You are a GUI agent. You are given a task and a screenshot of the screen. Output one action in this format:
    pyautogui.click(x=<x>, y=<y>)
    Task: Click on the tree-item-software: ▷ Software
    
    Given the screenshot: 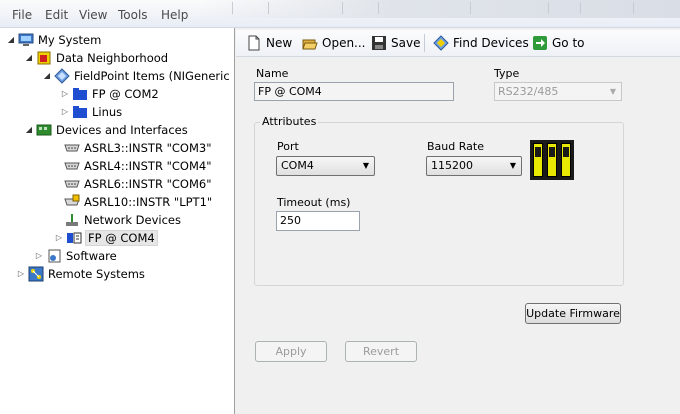 What is the action you would take?
    pyautogui.click(x=75, y=255)
    